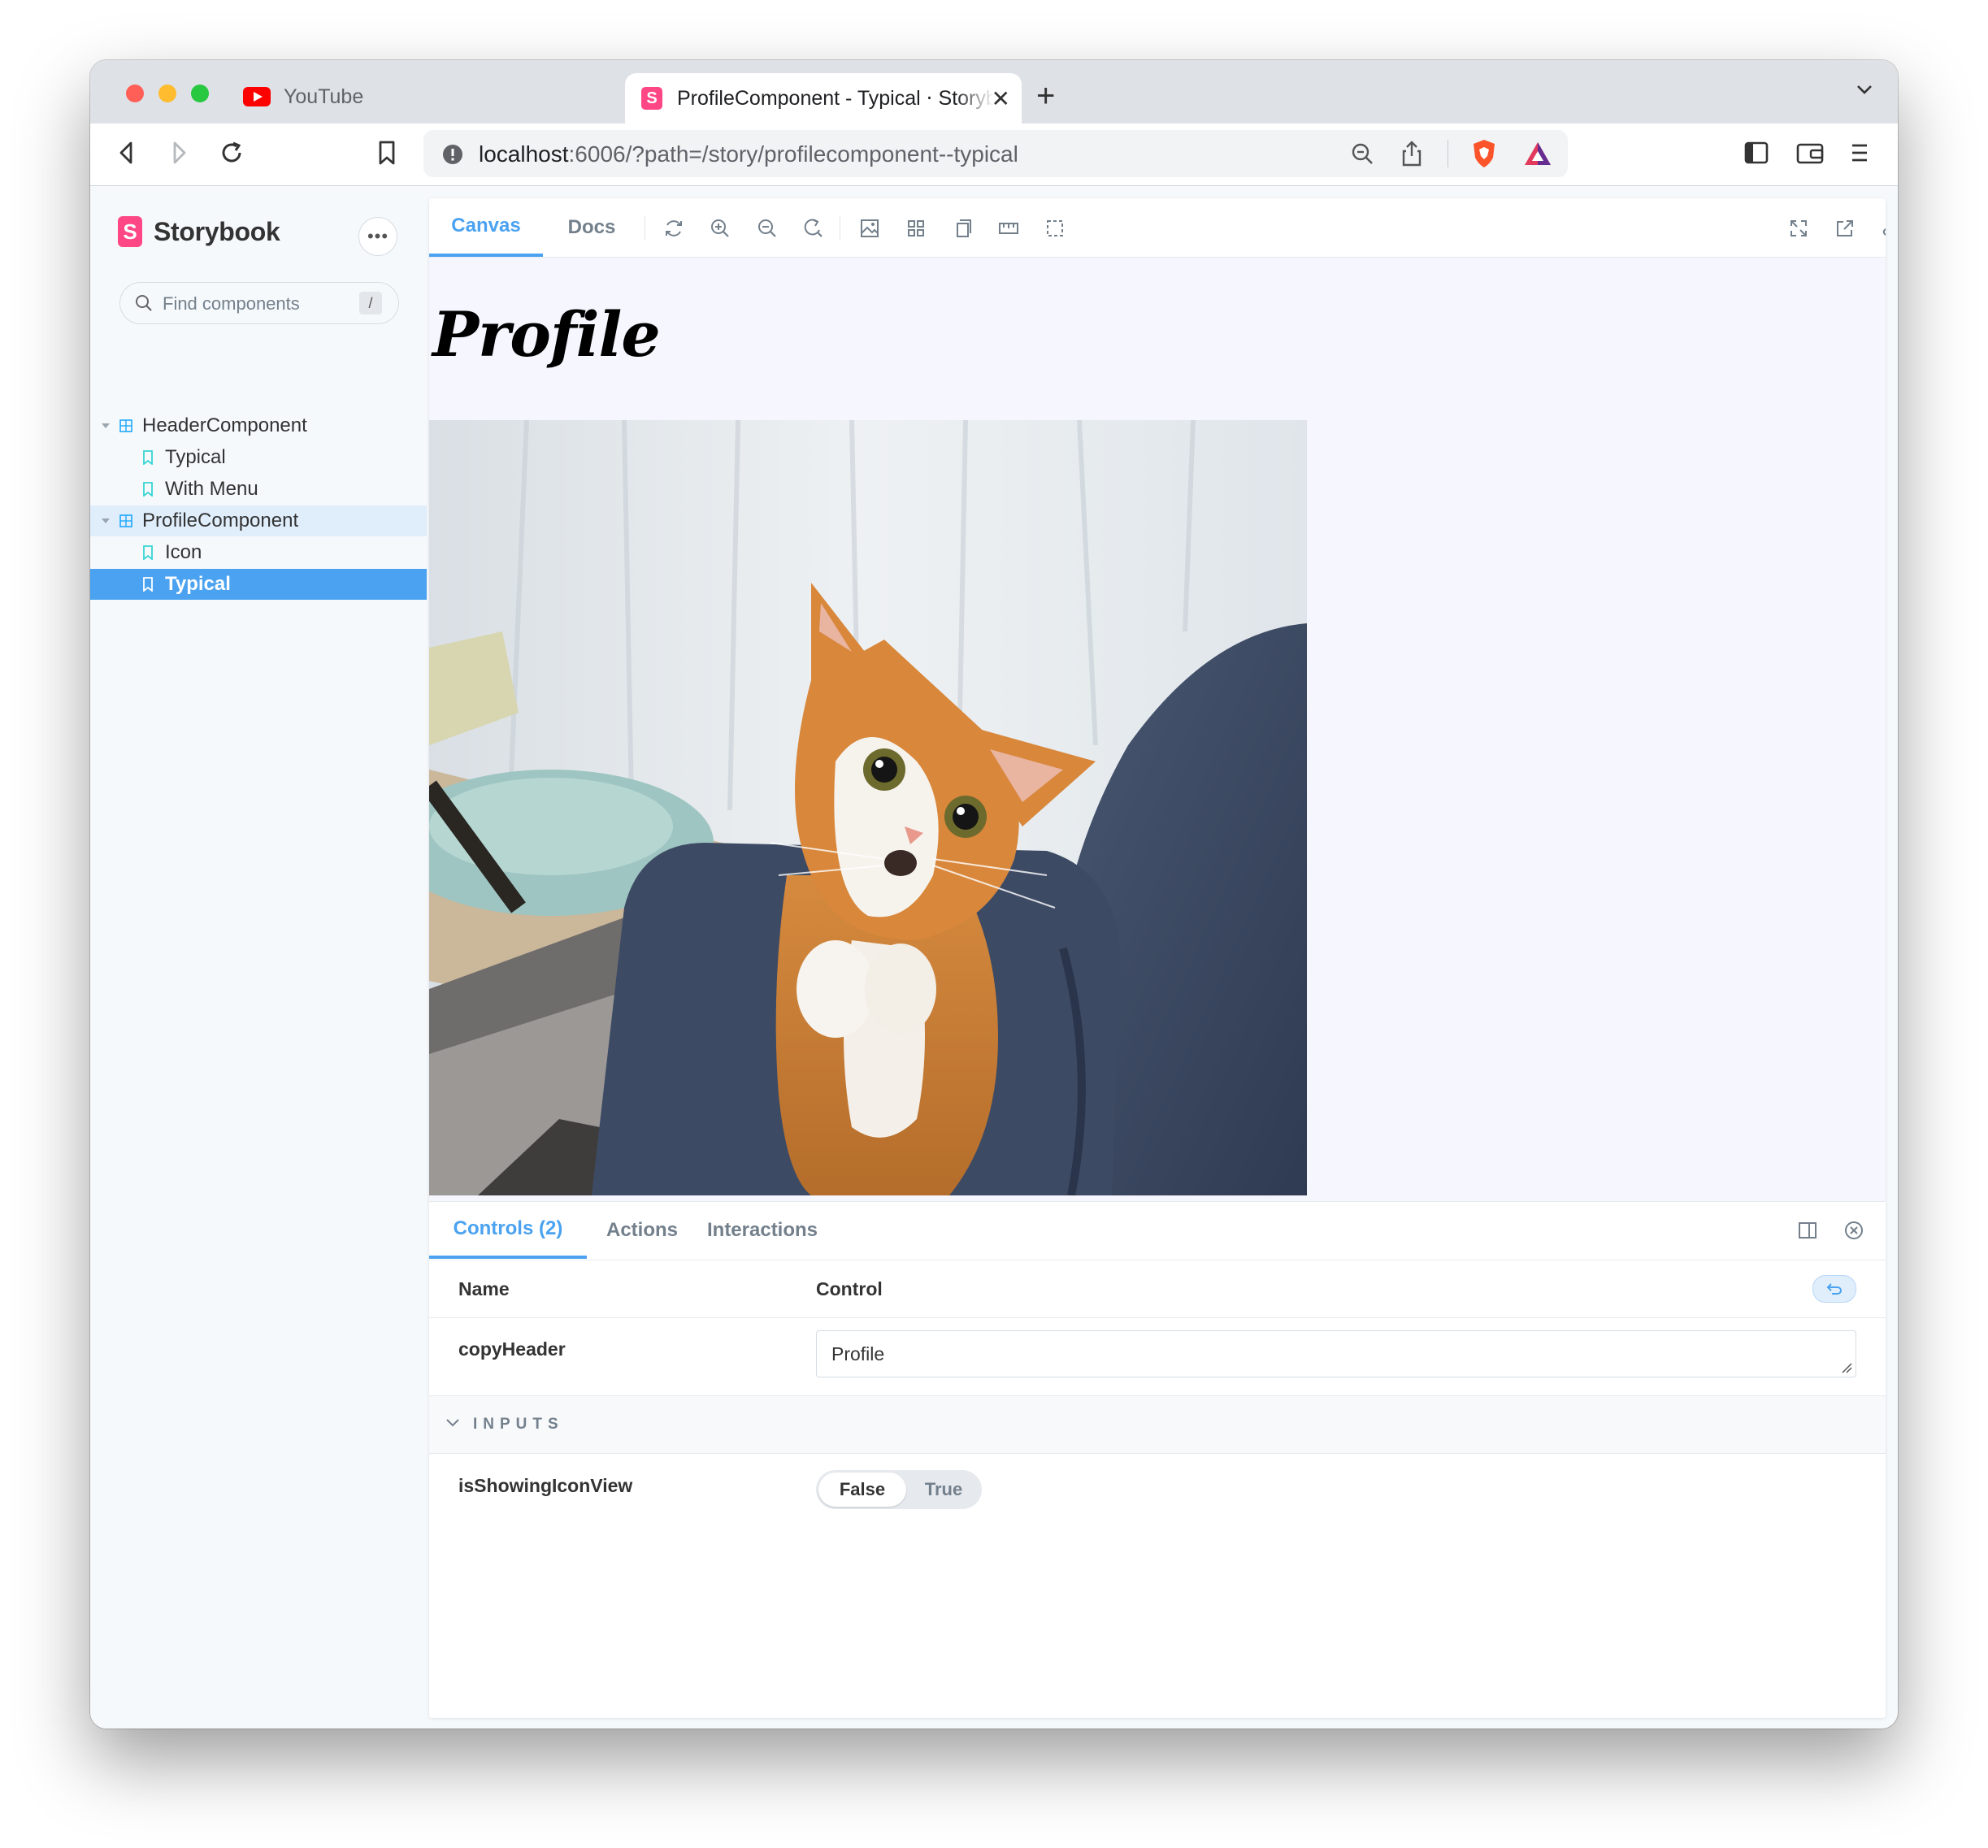 This screenshot has width=1988, height=1848. What do you see at coordinates (1810, 153) in the screenshot?
I see `wallet-icon` at bounding box center [1810, 153].